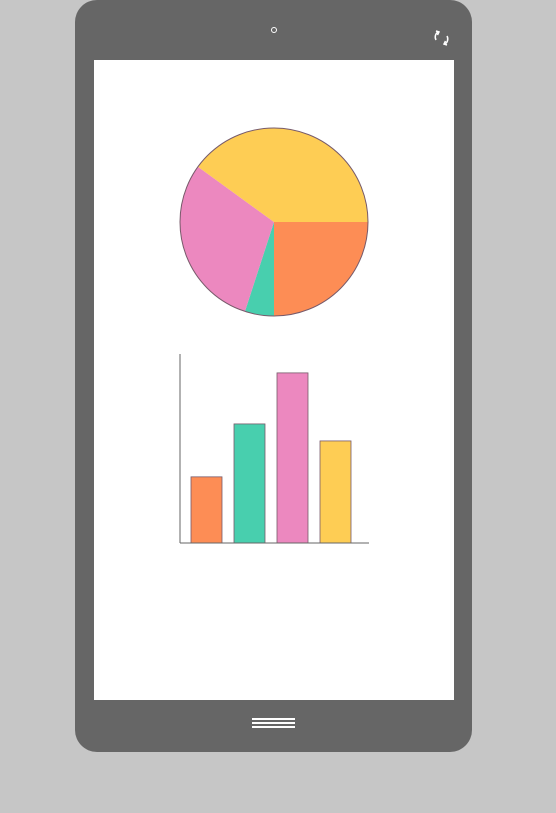 The image size is (556, 813). I want to click on rotate-icon, so click(442, 38).